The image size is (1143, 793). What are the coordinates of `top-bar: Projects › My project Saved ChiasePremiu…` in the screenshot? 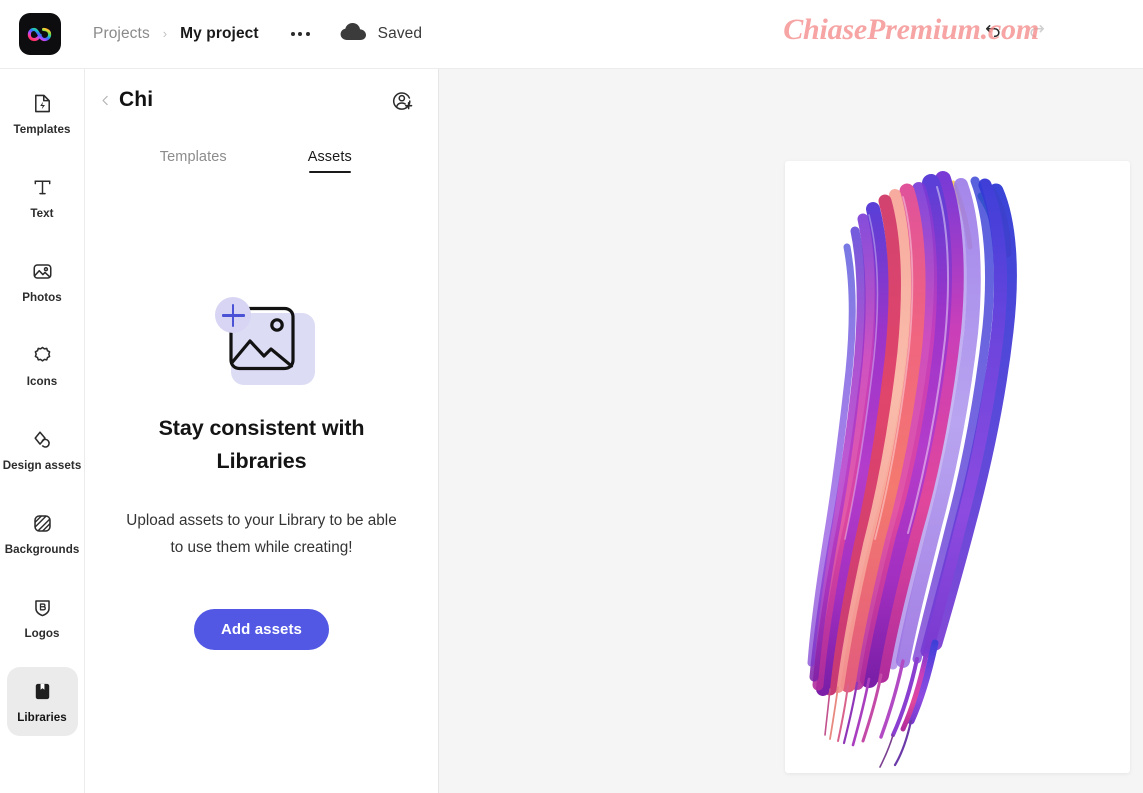 It's located at (571, 34).